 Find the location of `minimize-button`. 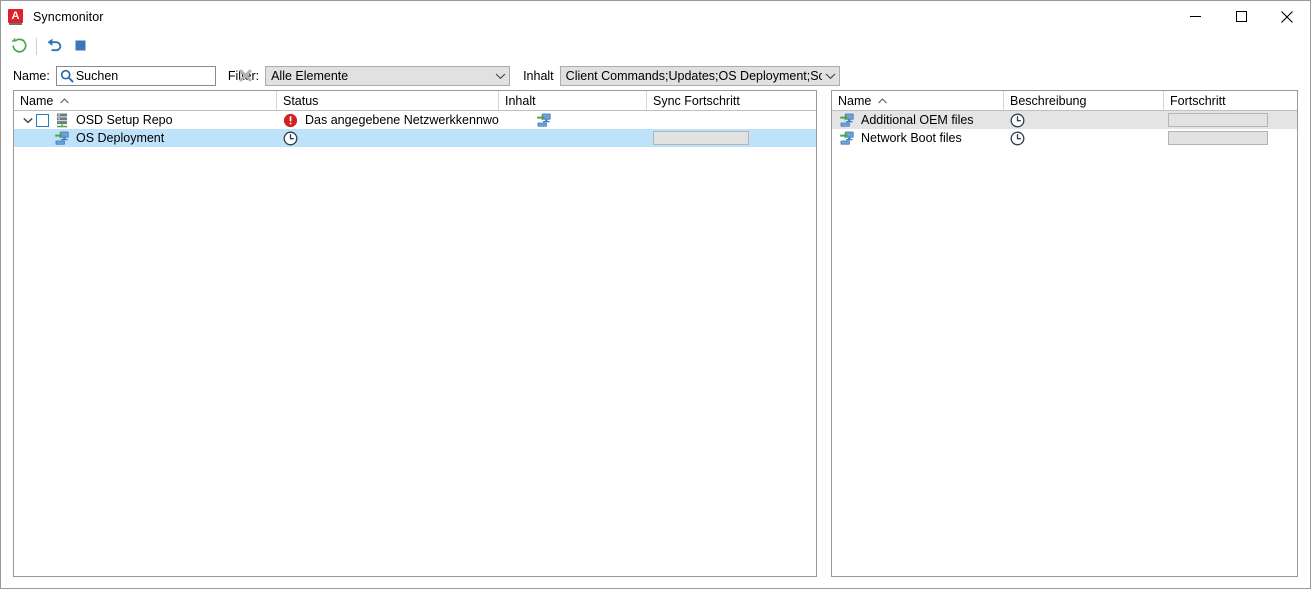

minimize-button is located at coordinates (1195, 16).